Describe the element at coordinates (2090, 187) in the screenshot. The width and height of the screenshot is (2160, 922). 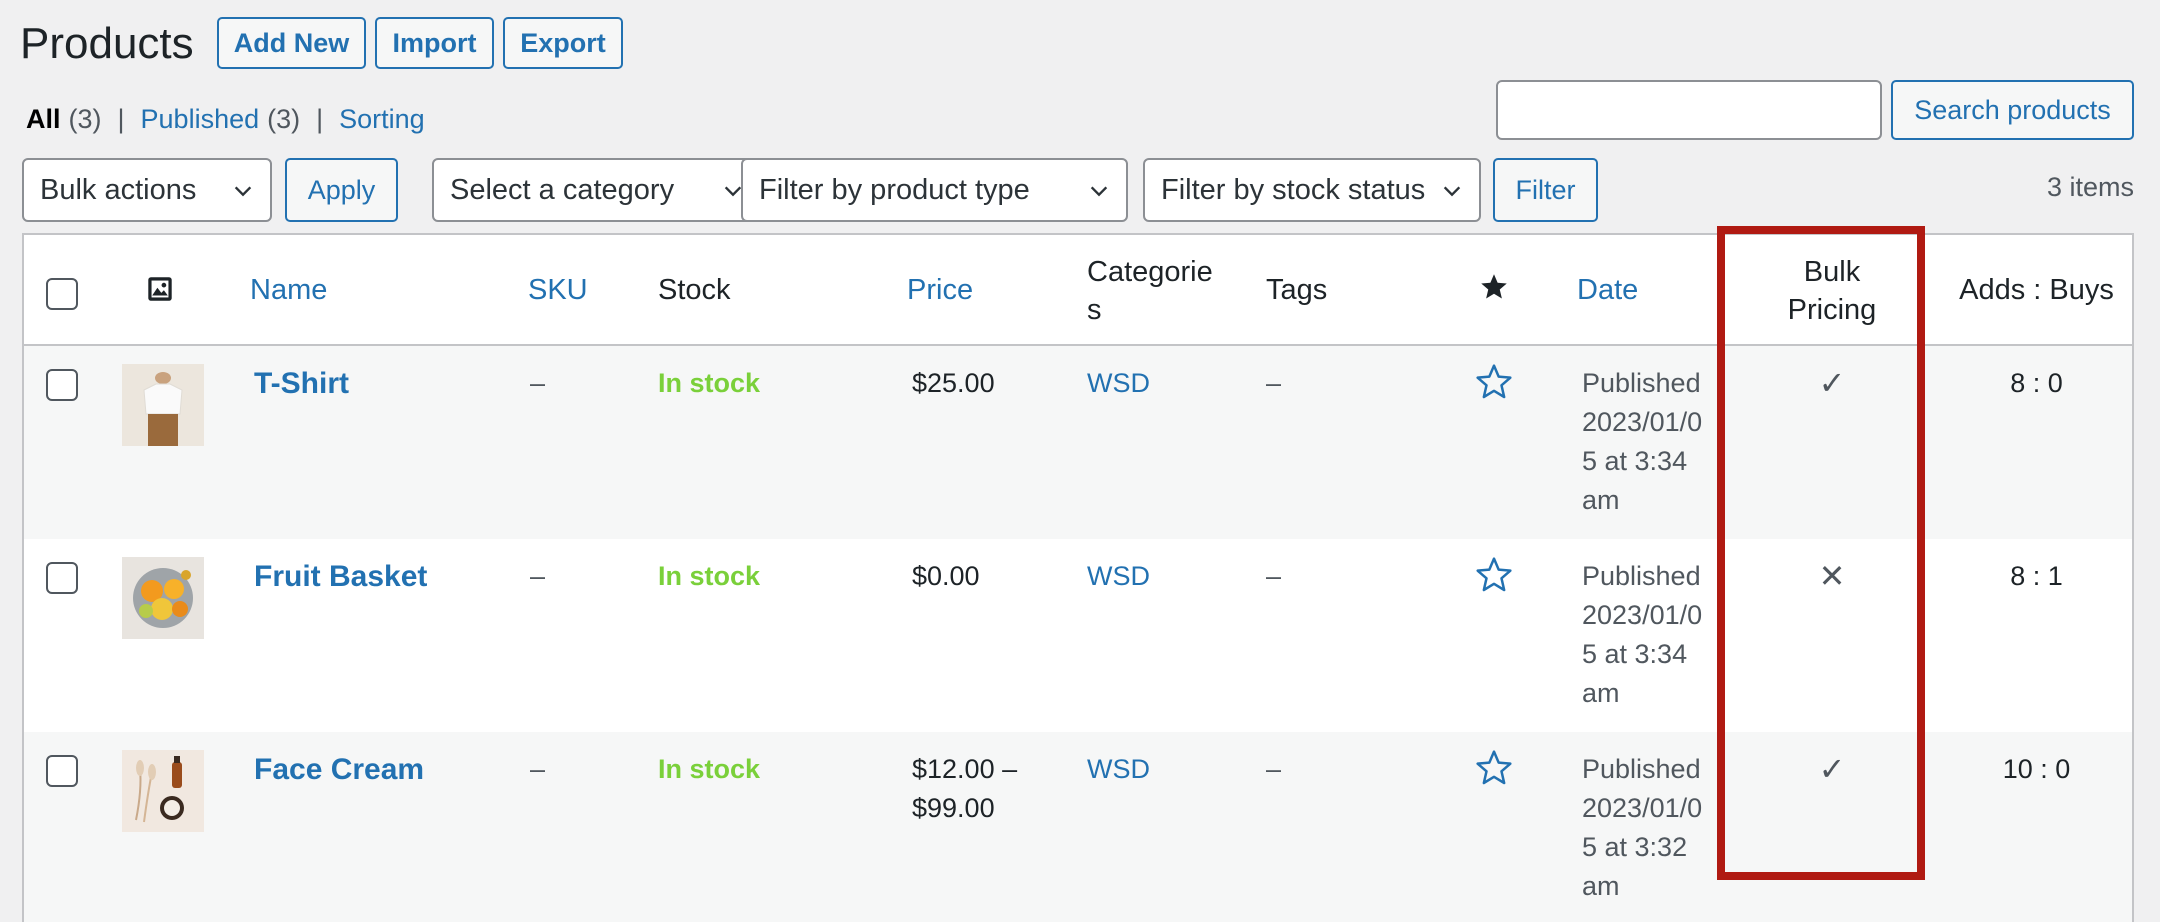
I see `items-count: 3 items` at that location.